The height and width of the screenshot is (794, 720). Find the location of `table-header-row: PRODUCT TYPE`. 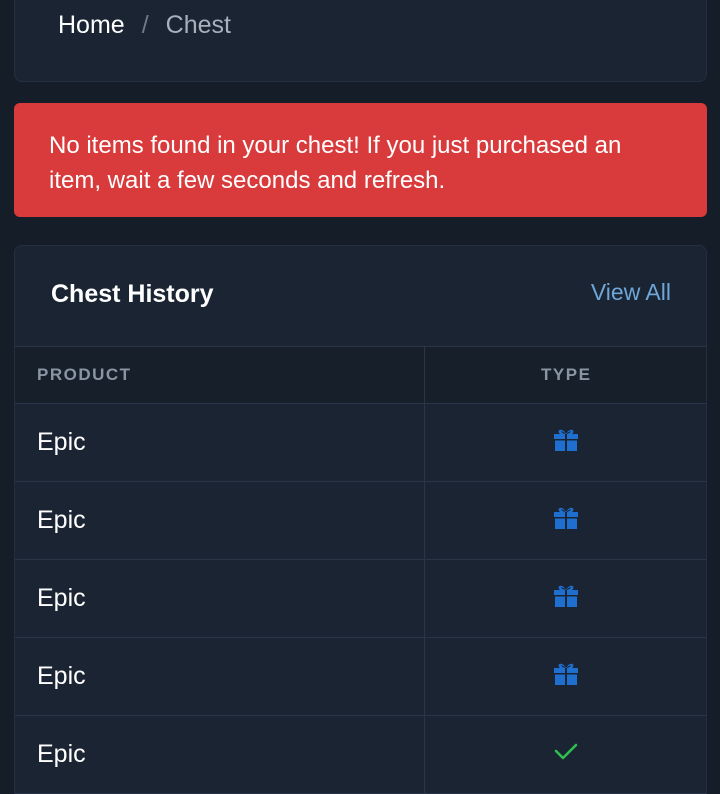

table-header-row: PRODUCT TYPE is located at coordinates (360, 375).